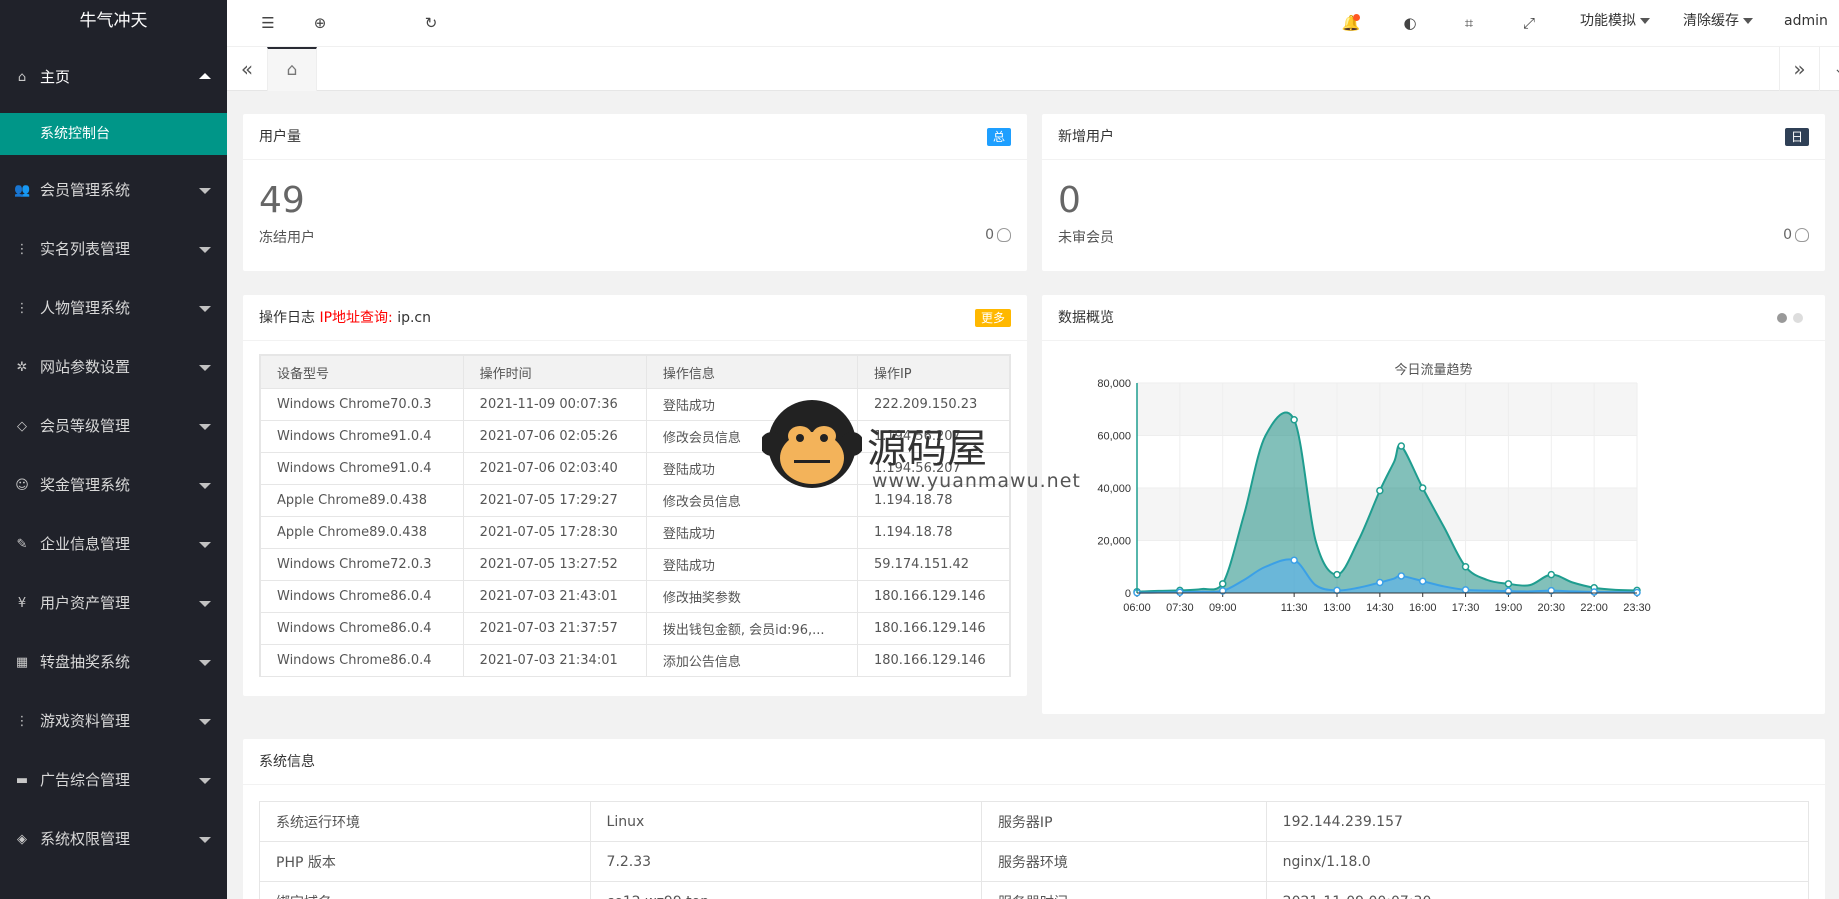 This screenshot has width=1839, height=899. I want to click on table-cell: 2021-07-06 02:05:26, so click(554, 436).